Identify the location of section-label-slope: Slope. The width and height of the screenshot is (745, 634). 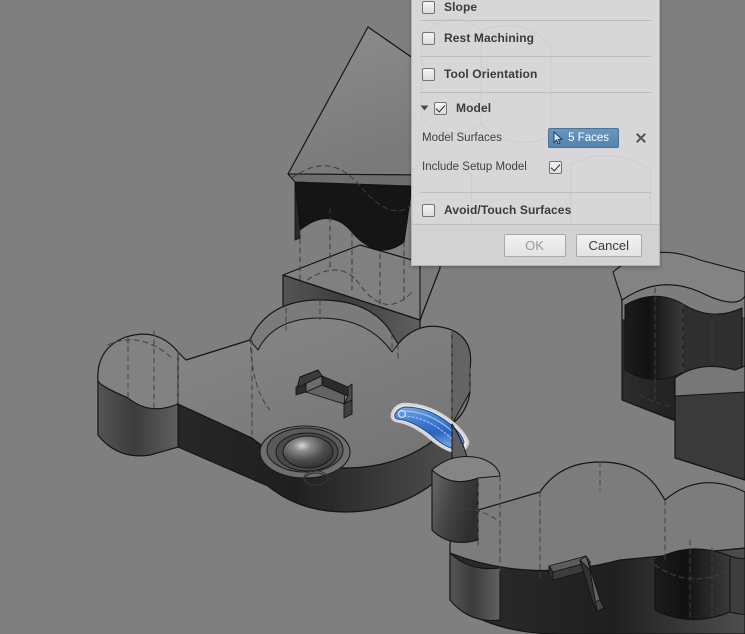
(461, 7).